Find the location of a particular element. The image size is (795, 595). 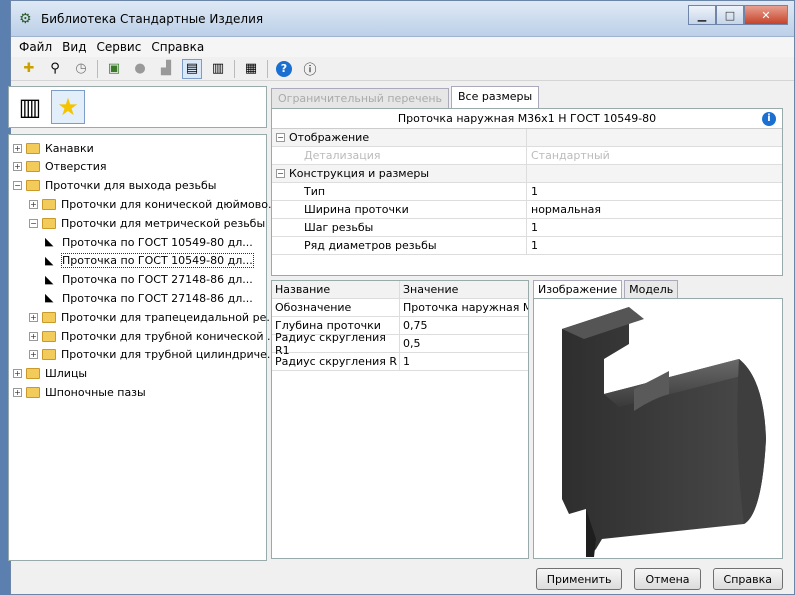

menu-help: Справка is located at coordinates (177, 47).